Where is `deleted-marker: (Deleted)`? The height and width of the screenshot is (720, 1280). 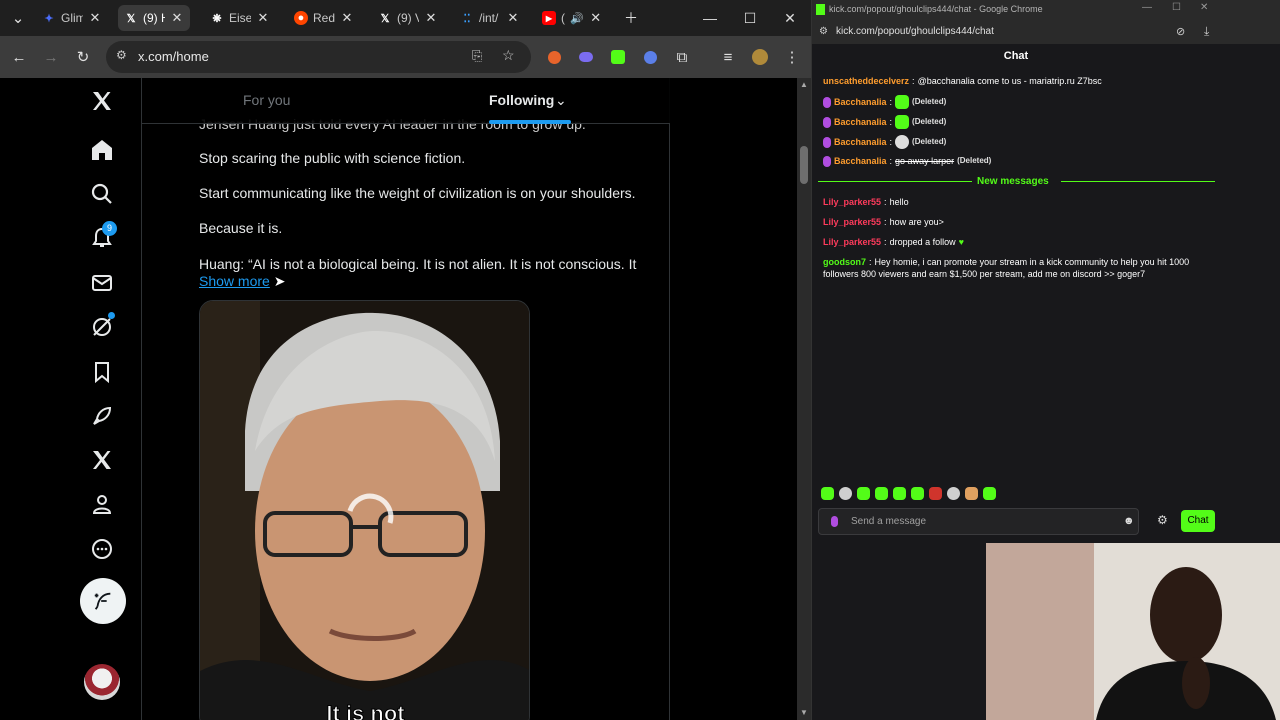
deleted-marker: (Deleted) is located at coordinates (929, 121).